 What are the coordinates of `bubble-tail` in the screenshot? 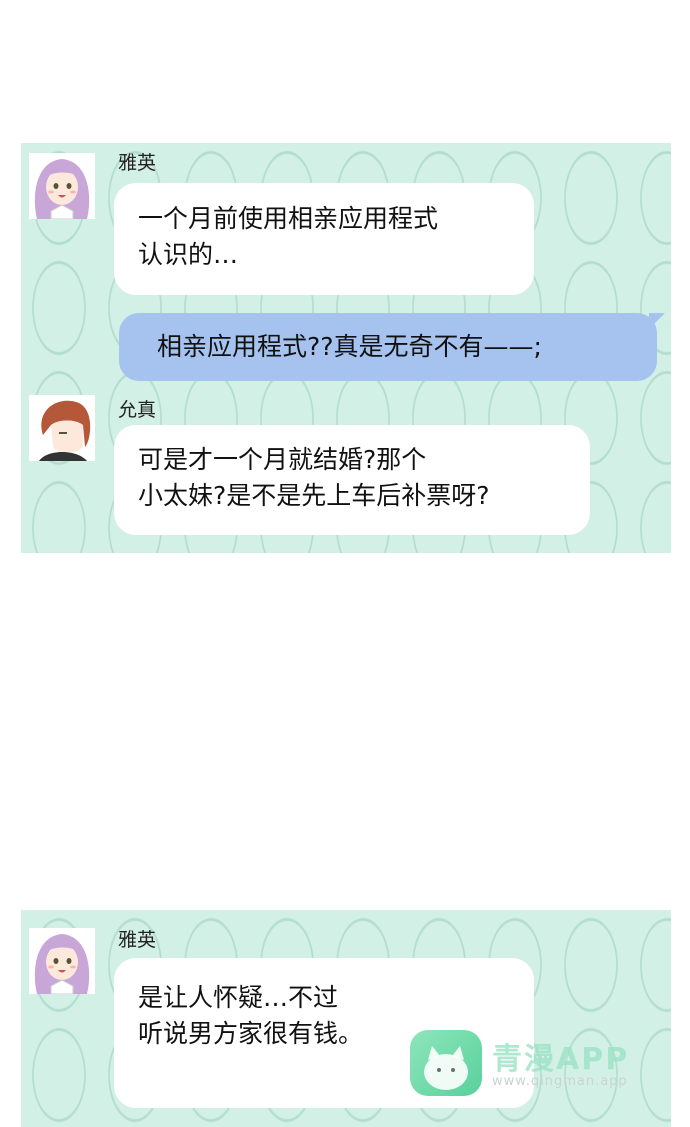 It's located at (657, 321).